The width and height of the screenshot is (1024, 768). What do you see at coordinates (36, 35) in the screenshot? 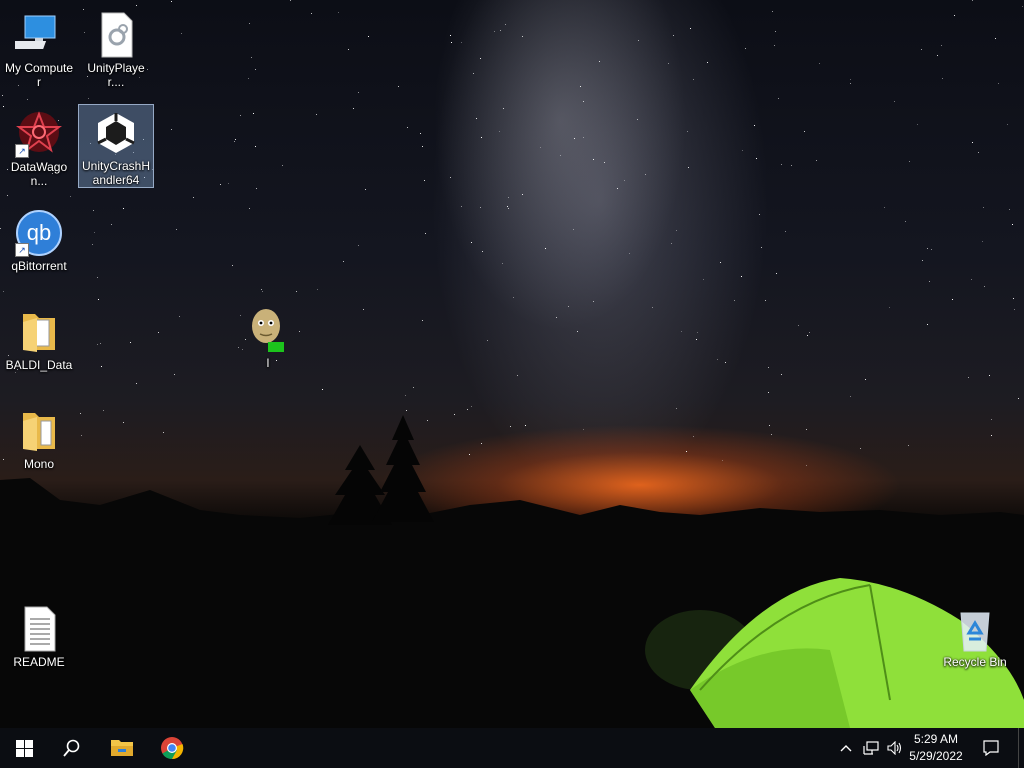
I see `computer-icon` at bounding box center [36, 35].